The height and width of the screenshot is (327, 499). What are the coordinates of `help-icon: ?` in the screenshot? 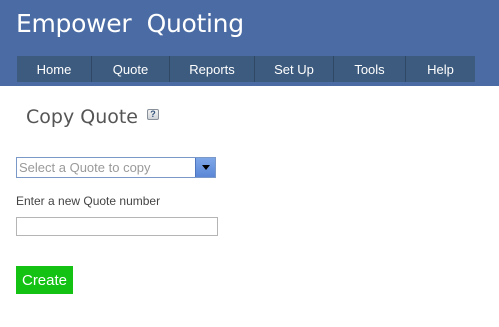 It's located at (153, 114).